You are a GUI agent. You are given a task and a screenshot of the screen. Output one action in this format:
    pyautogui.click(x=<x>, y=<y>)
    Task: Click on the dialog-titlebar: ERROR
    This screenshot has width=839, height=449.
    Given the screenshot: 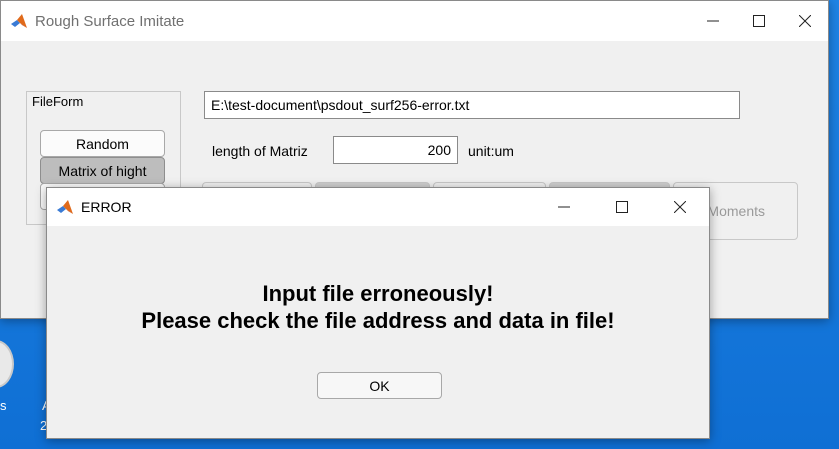 What is the action you would take?
    pyautogui.click(x=378, y=207)
    